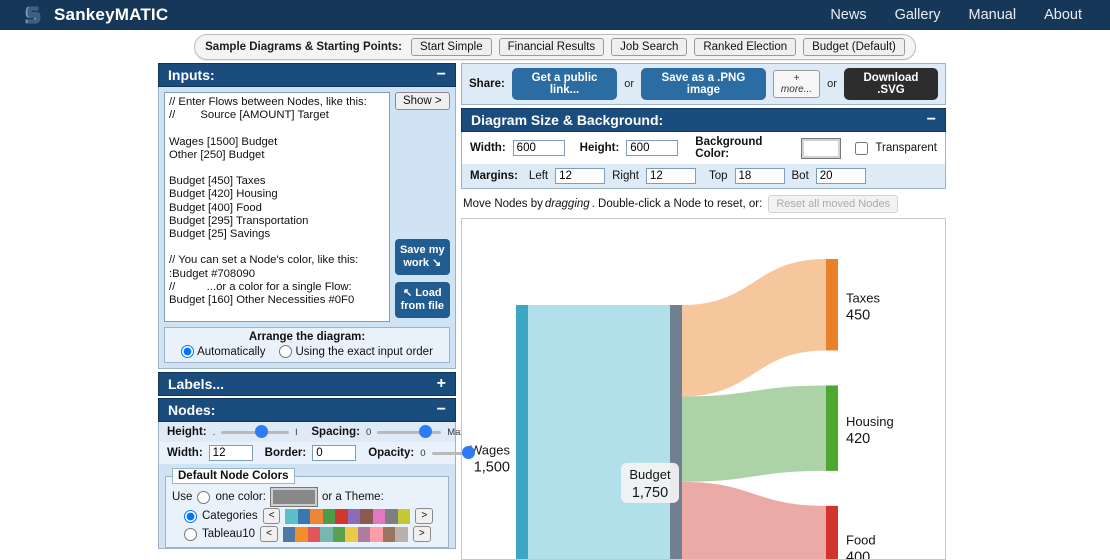 This screenshot has width=1110, height=560. What do you see at coordinates (422, 300) in the screenshot?
I see `load-from-file-button: ↖ Load from file` at bounding box center [422, 300].